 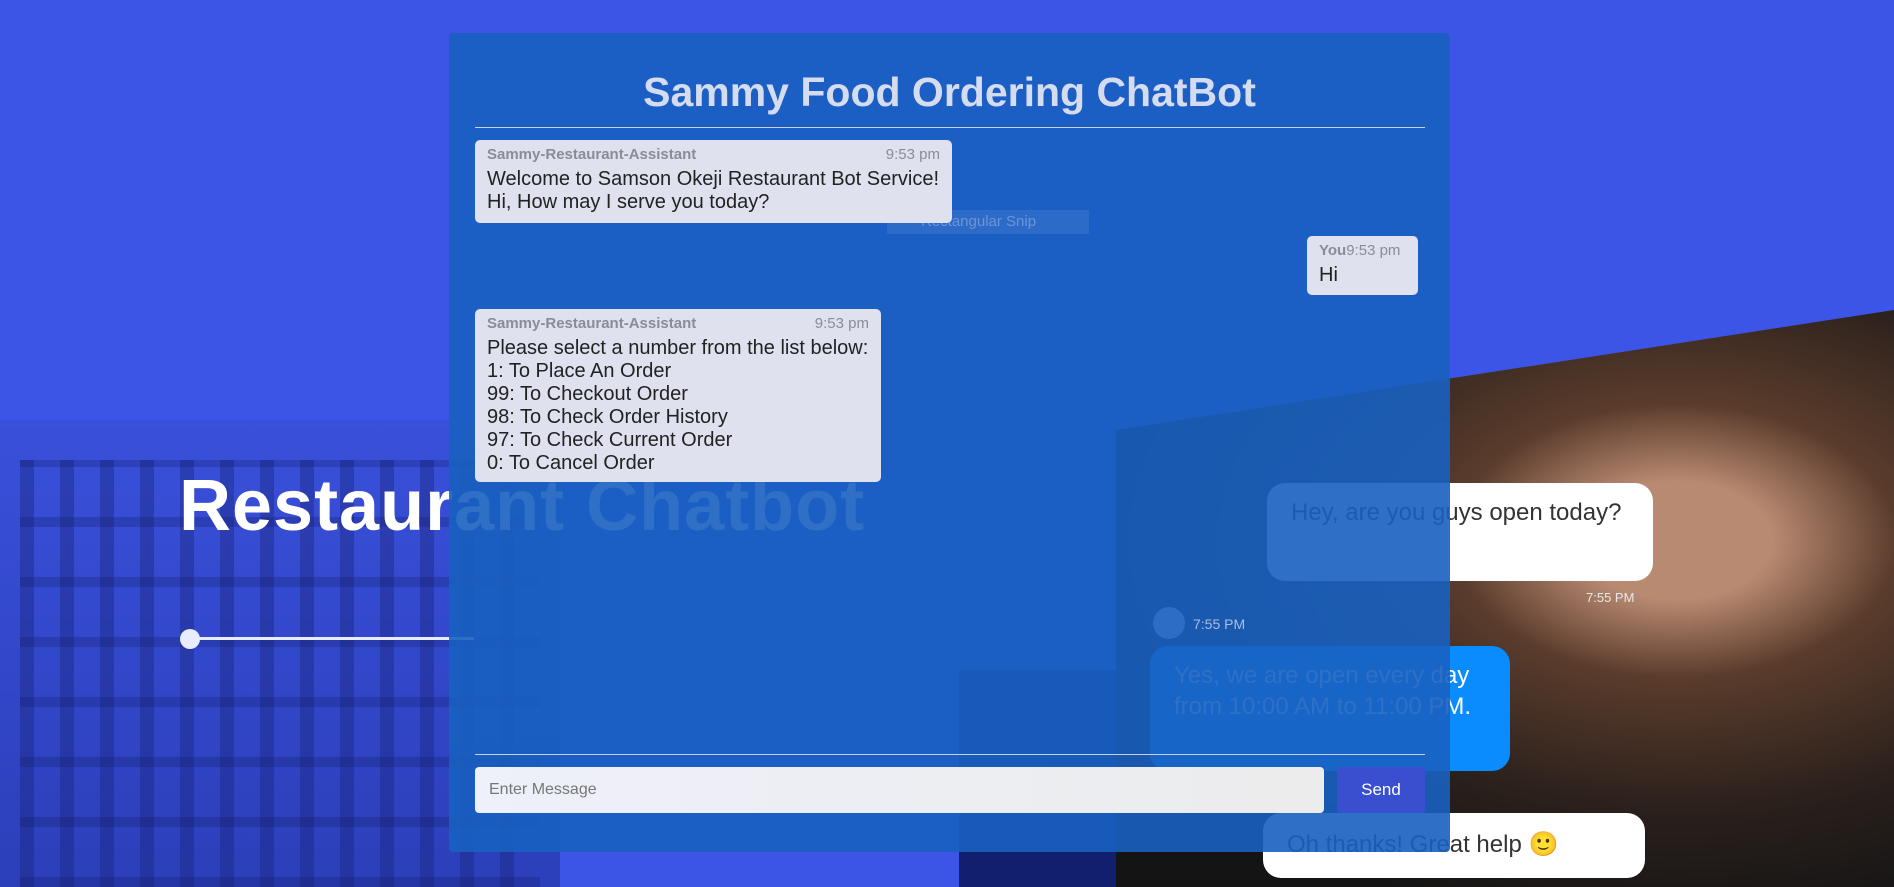 What do you see at coordinates (949, 92) in the screenshot?
I see `chat-title: Sammy Food Ordering ChatBot` at bounding box center [949, 92].